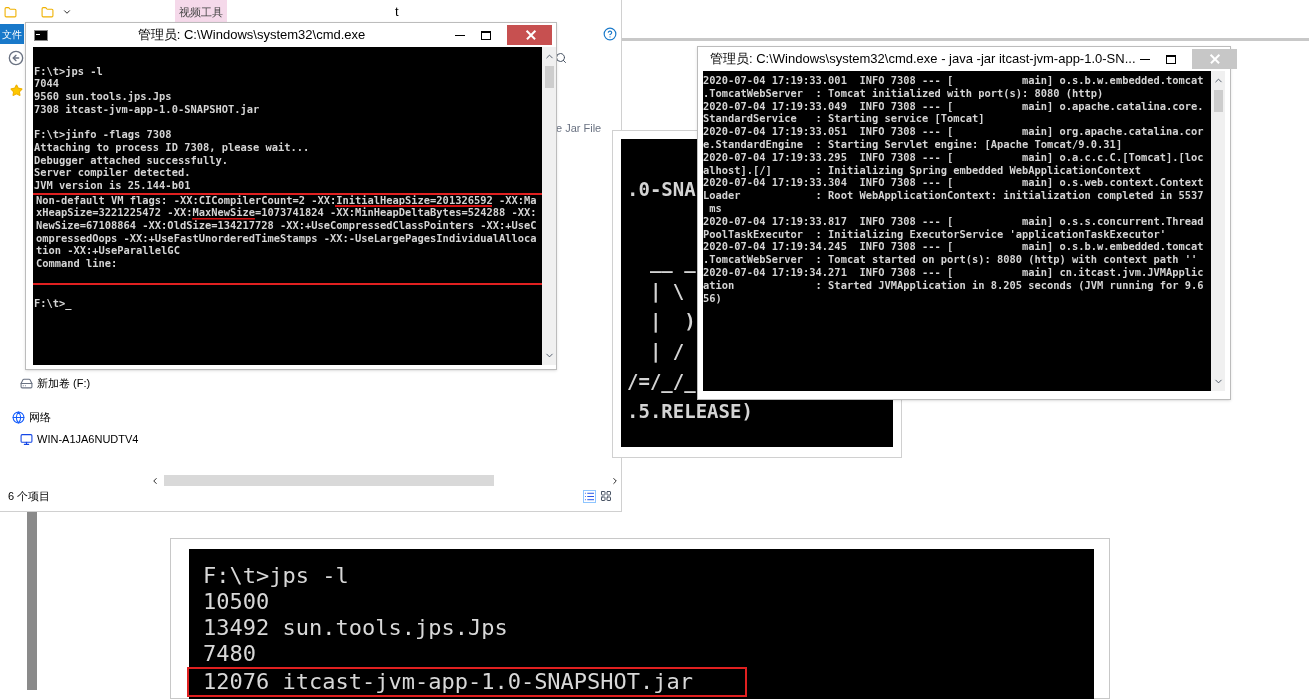 This screenshot has height=699, width=1309. Describe the element at coordinates (397, 12) in the screenshot. I see `window-title: t` at that location.